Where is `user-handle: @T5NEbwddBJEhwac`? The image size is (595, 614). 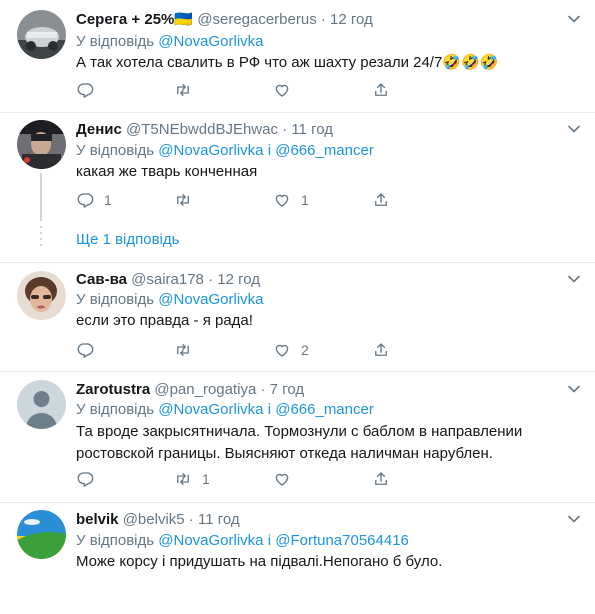 user-handle: @T5NEbwddBJEhwac is located at coordinates (202, 129).